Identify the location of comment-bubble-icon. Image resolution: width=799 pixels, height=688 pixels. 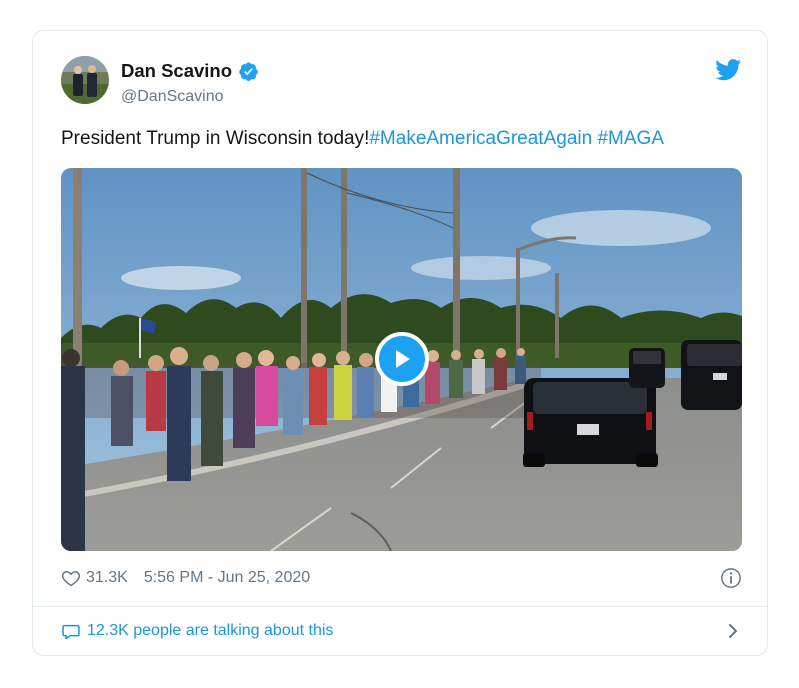
(71, 631).